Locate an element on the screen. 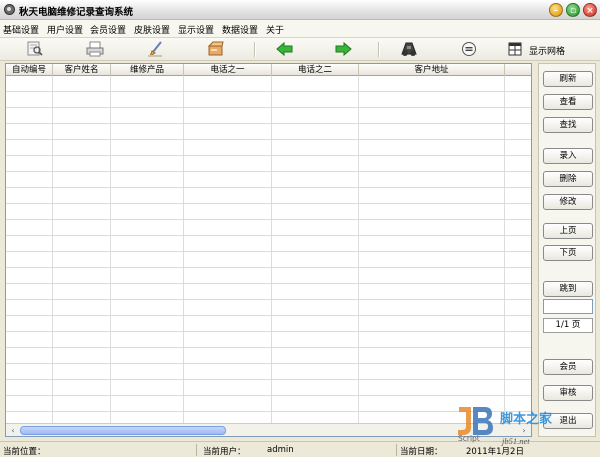 The width and height of the screenshot is (600, 457). add-button: 录入 is located at coordinates (568, 156).